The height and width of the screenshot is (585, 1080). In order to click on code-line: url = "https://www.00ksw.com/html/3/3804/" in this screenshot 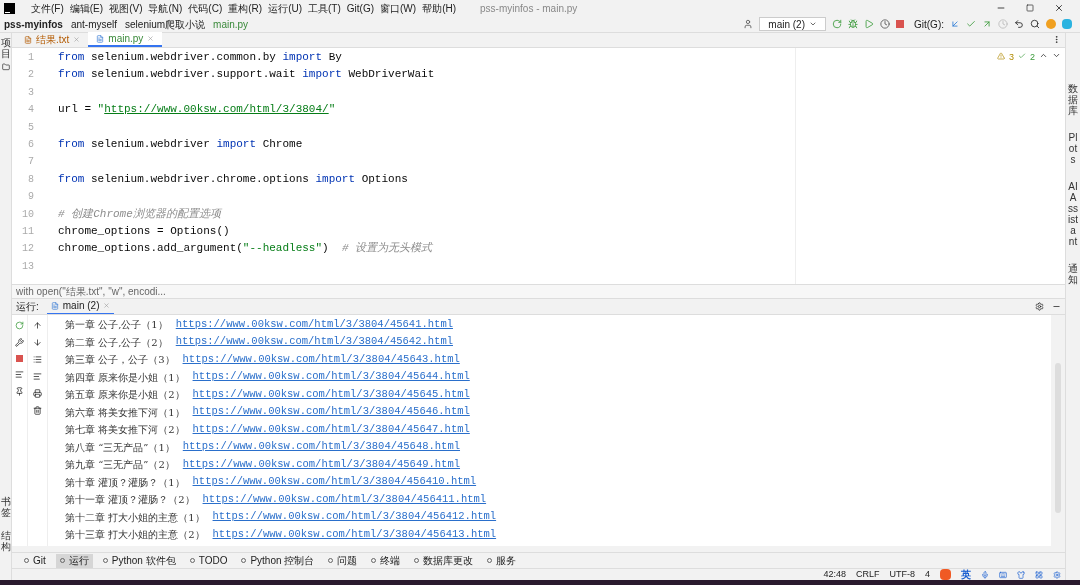, I will do `click(197, 110)`.